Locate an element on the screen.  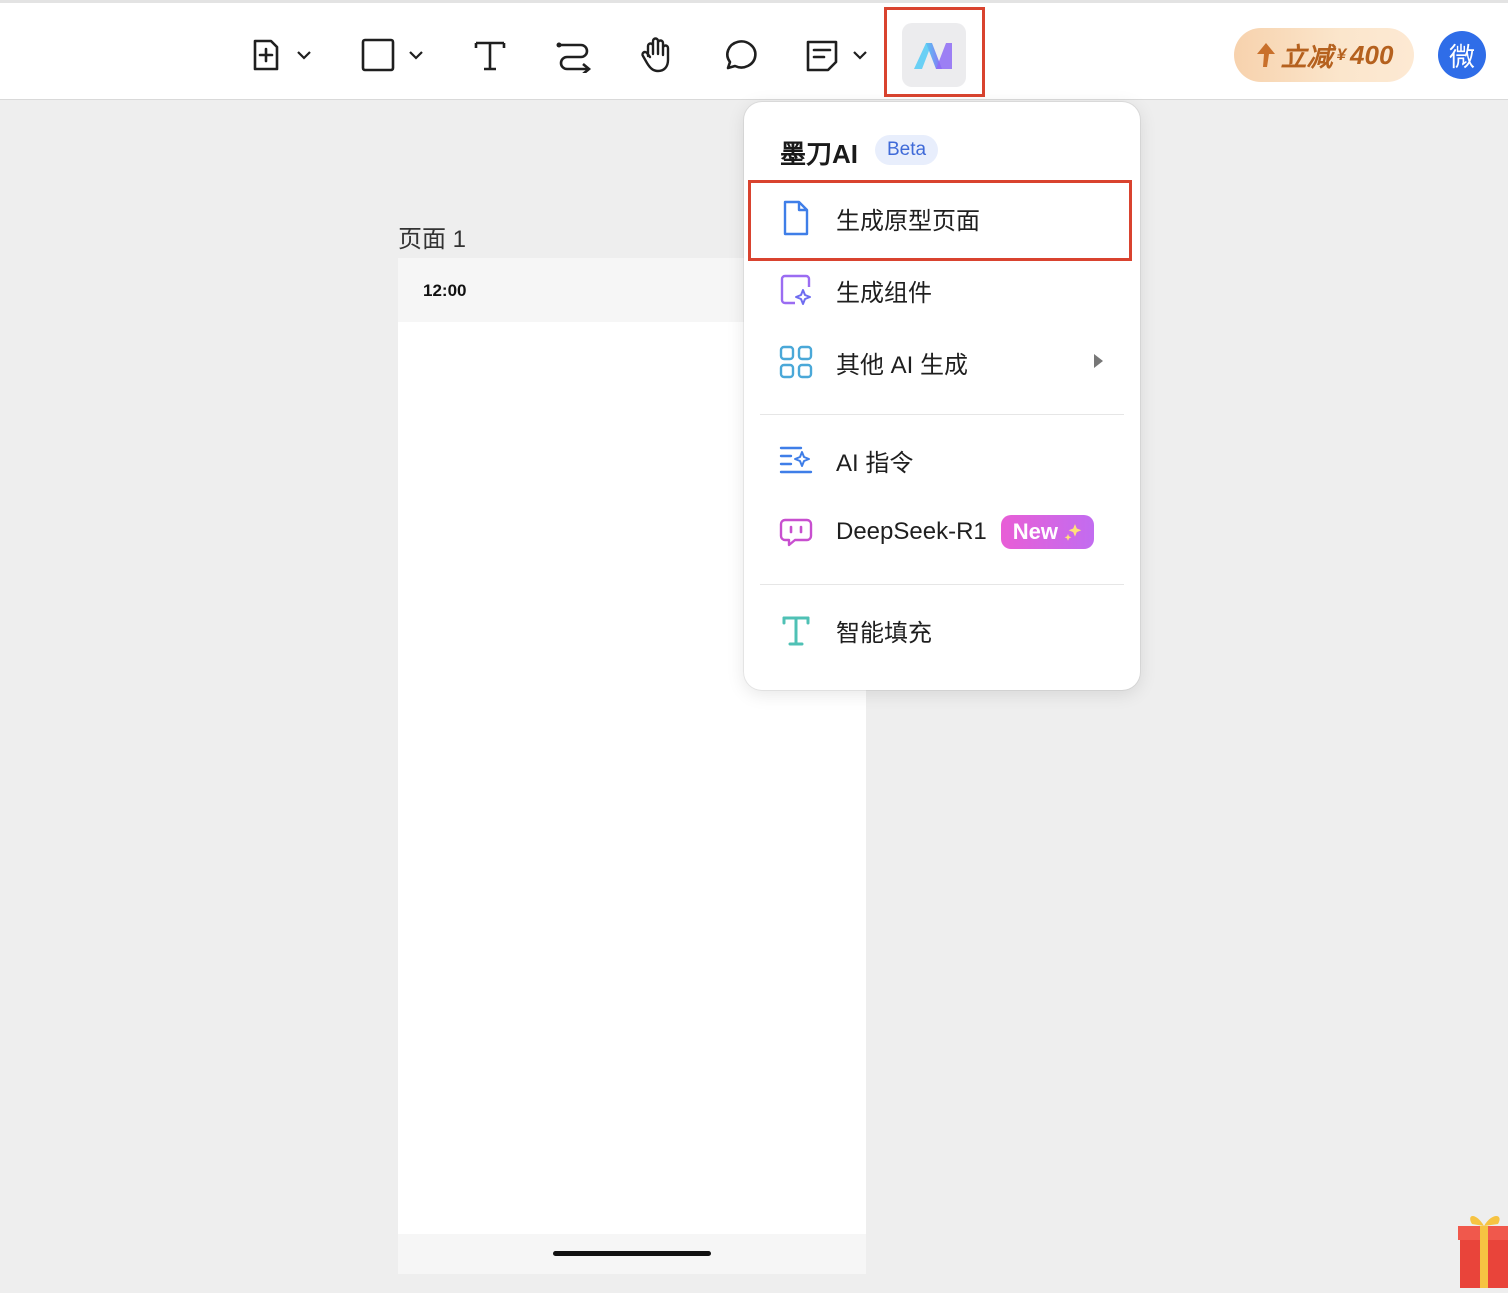
connector-tool is located at coordinates (574, 55).